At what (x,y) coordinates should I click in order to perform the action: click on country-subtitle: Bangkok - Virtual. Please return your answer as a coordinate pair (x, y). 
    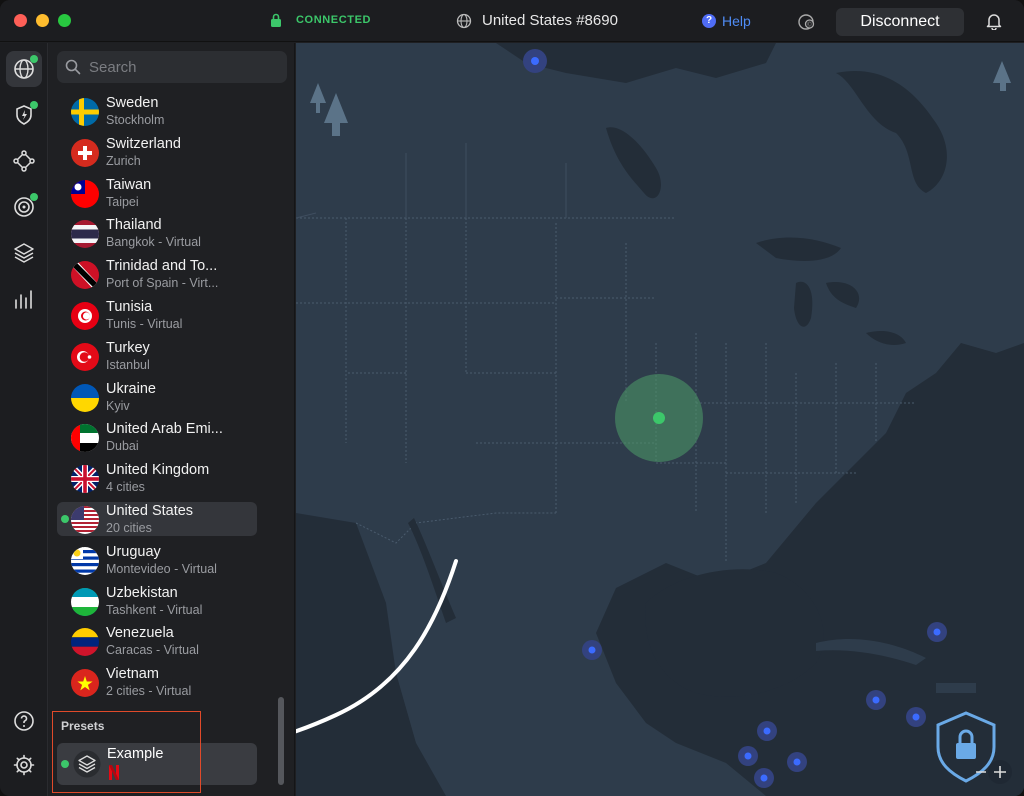
    Looking at the image, I should click on (153, 242).